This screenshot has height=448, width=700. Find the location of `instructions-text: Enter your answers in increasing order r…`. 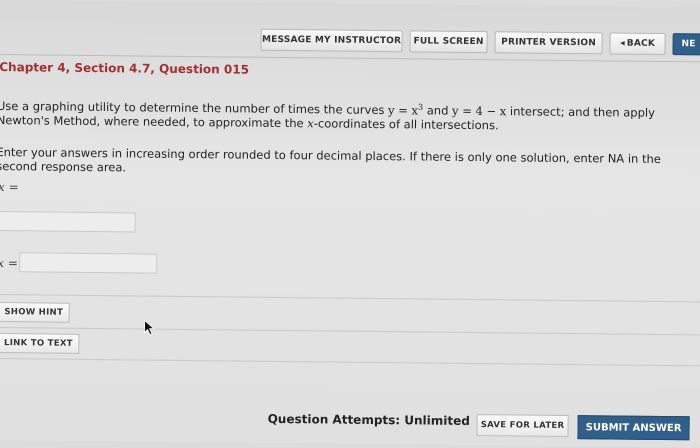

instructions-text: Enter your answers in increasing order r… is located at coordinates (330, 160).